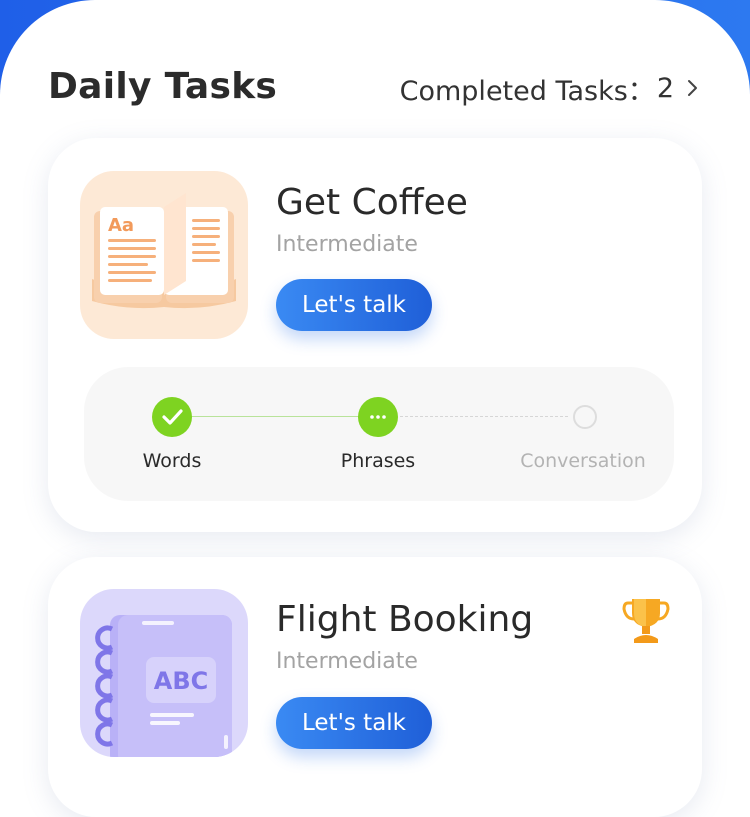 Image resolution: width=750 pixels, height=817 pixels. I want to click on trophy-icon, so click(646, 621).